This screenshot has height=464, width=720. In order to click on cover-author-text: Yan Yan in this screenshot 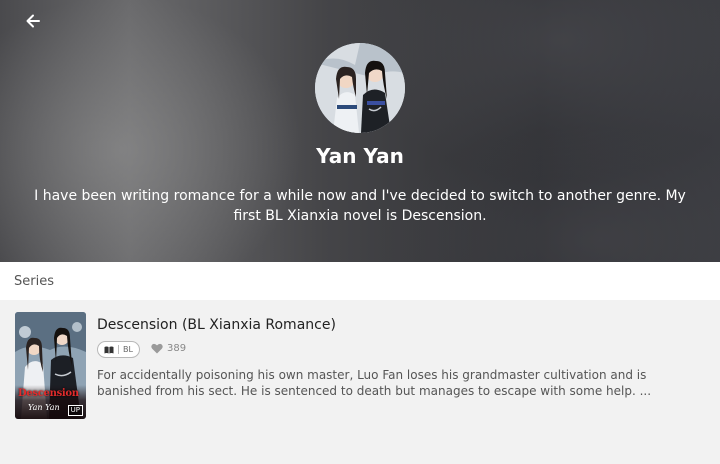, I will do `click(44, 407)`.